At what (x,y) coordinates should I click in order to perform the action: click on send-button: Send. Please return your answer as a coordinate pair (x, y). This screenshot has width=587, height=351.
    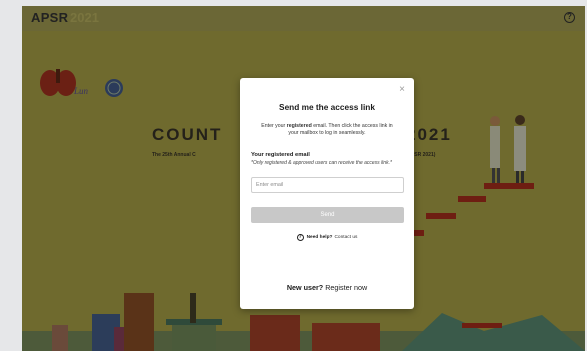
    Looking at the image, I should click on (327, 215).